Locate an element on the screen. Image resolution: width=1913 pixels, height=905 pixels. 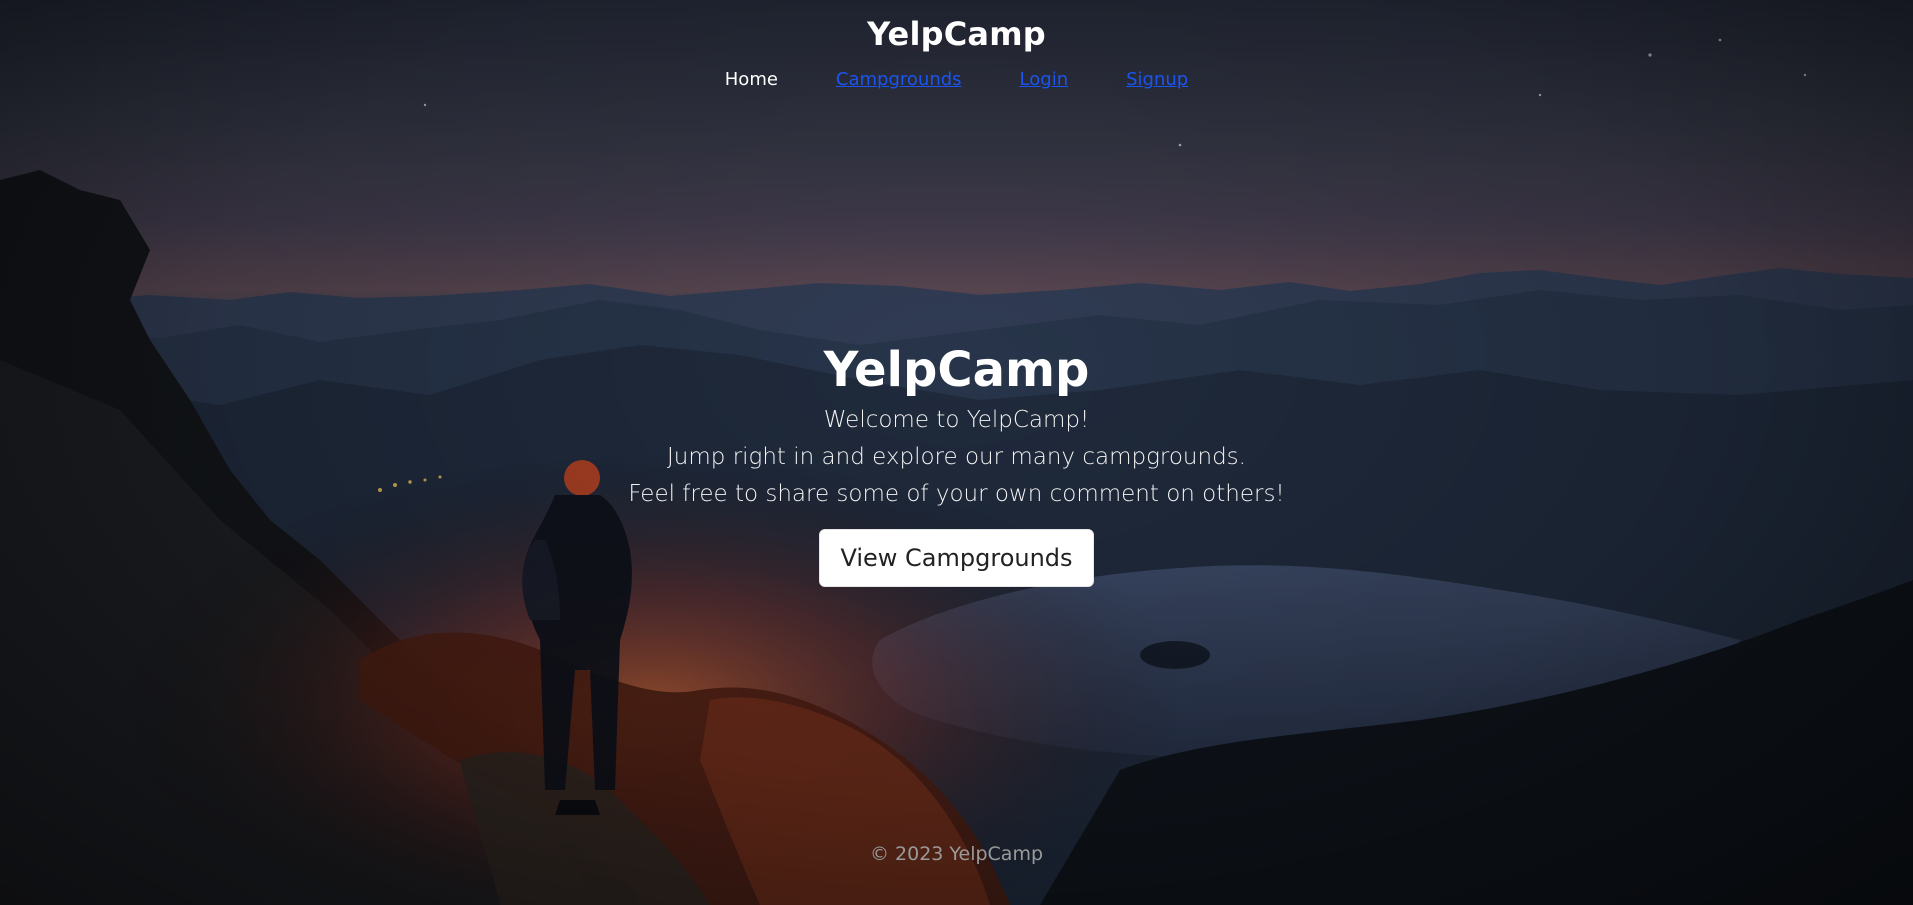
hero-title: YelpCamp is located at coordinates (956, 370).